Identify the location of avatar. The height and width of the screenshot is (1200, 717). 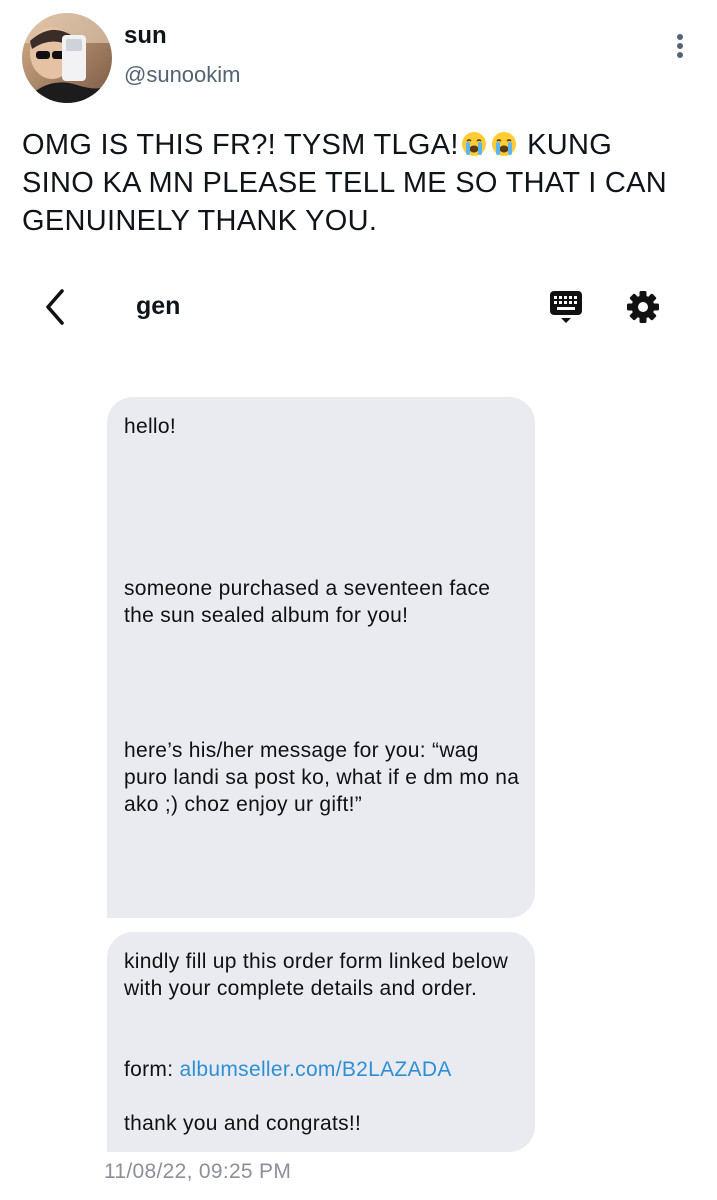
(67, 58).